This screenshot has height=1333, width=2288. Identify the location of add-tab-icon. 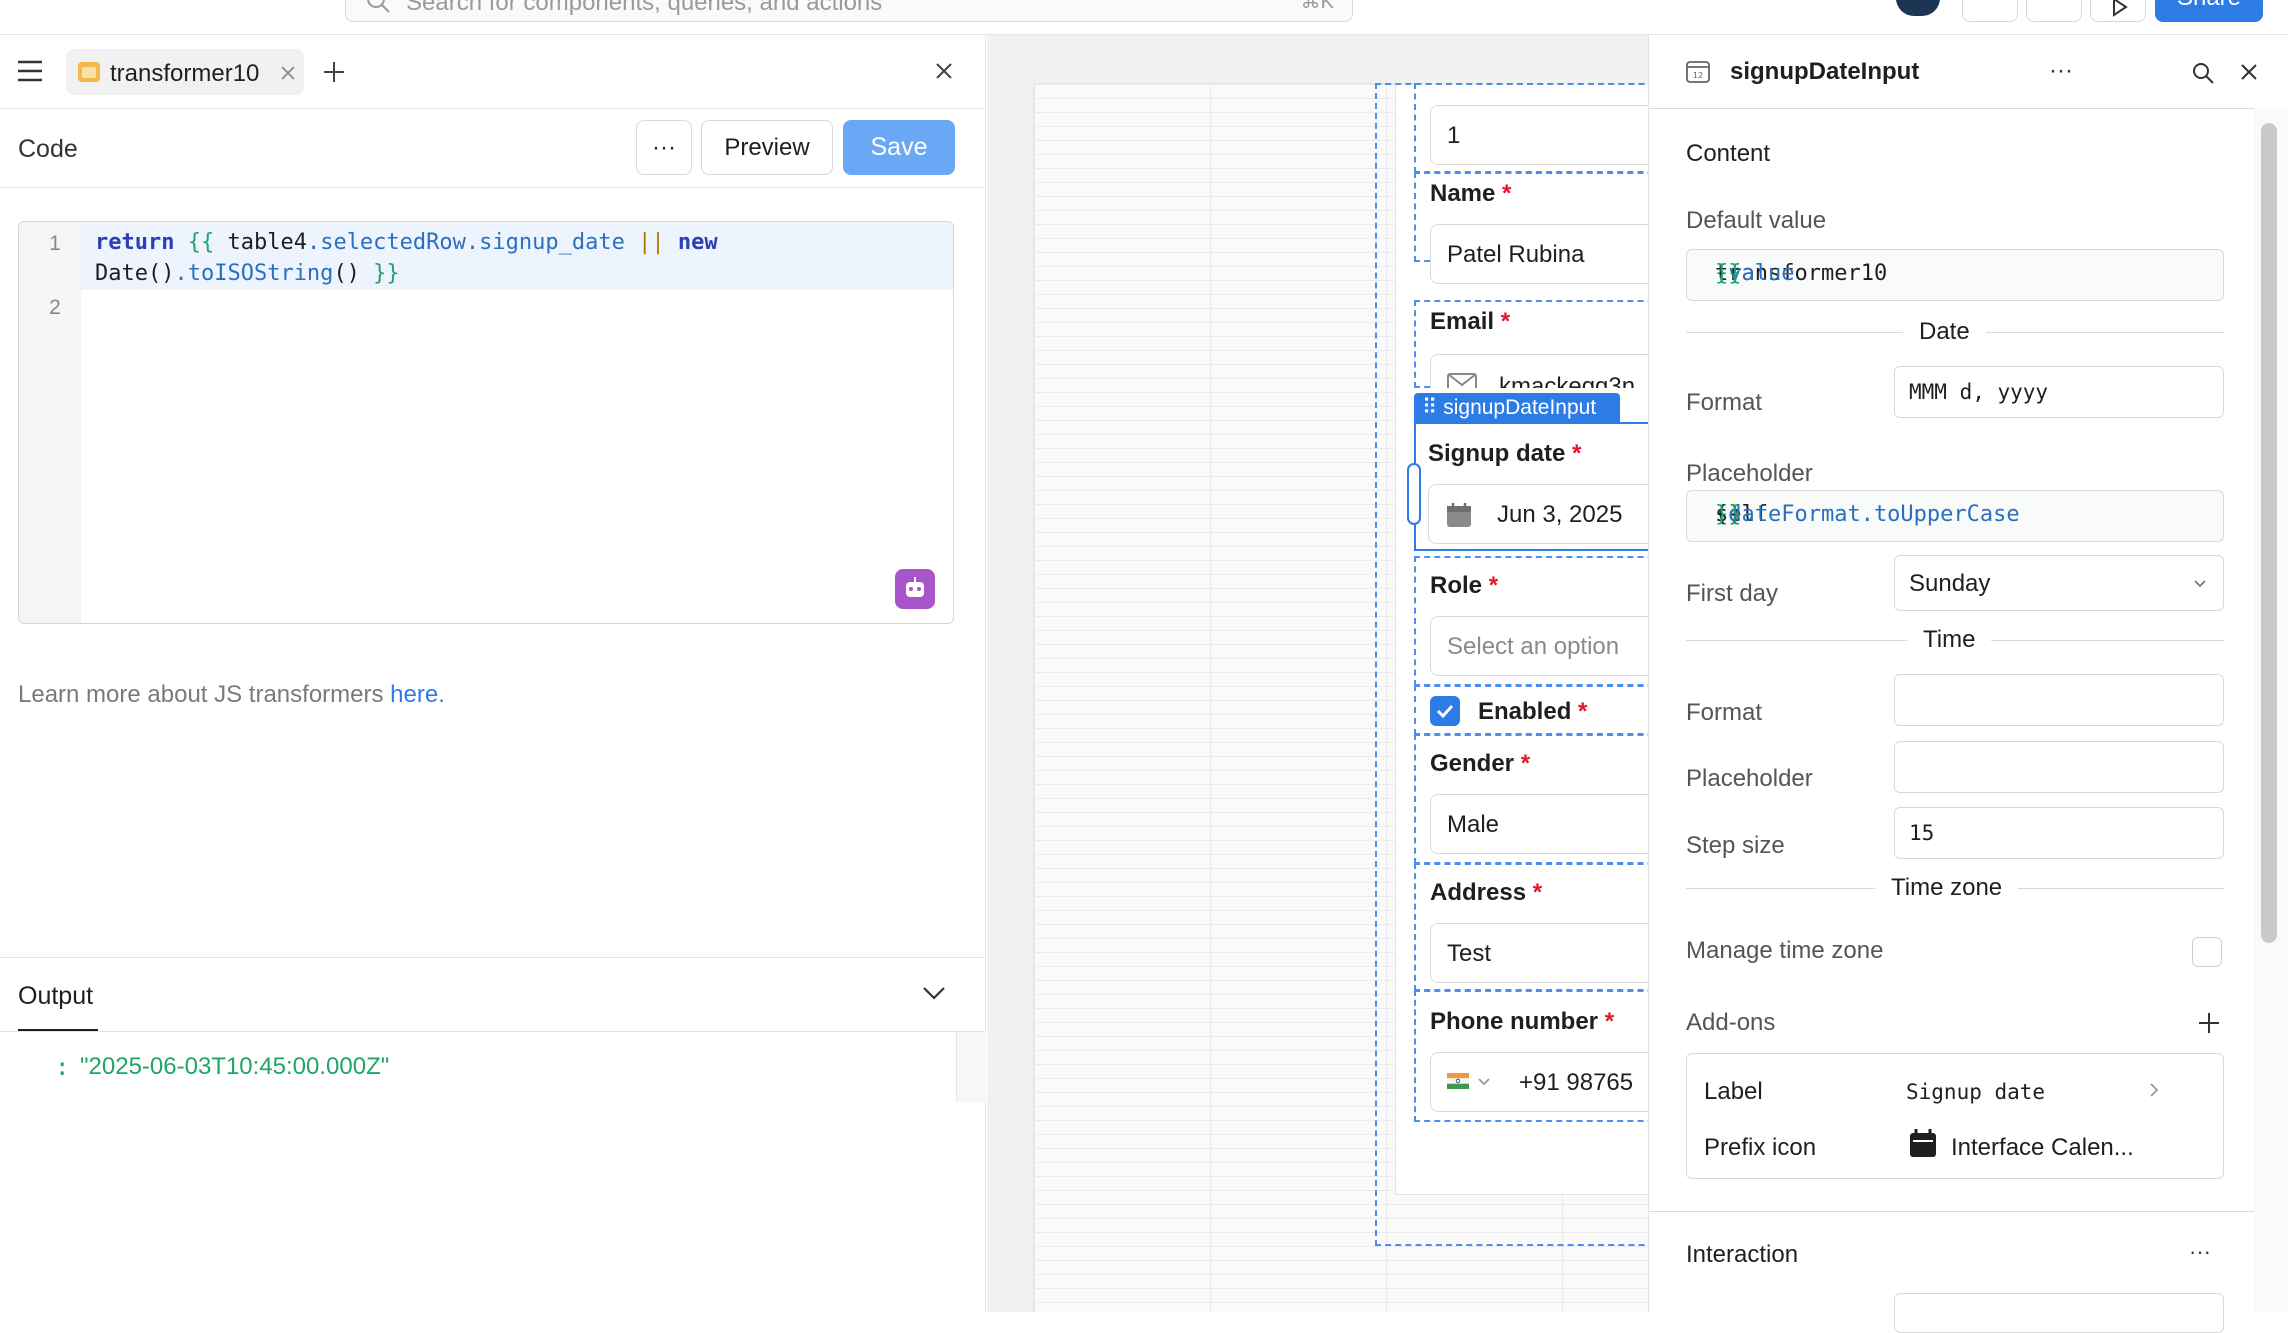
(334, 72).